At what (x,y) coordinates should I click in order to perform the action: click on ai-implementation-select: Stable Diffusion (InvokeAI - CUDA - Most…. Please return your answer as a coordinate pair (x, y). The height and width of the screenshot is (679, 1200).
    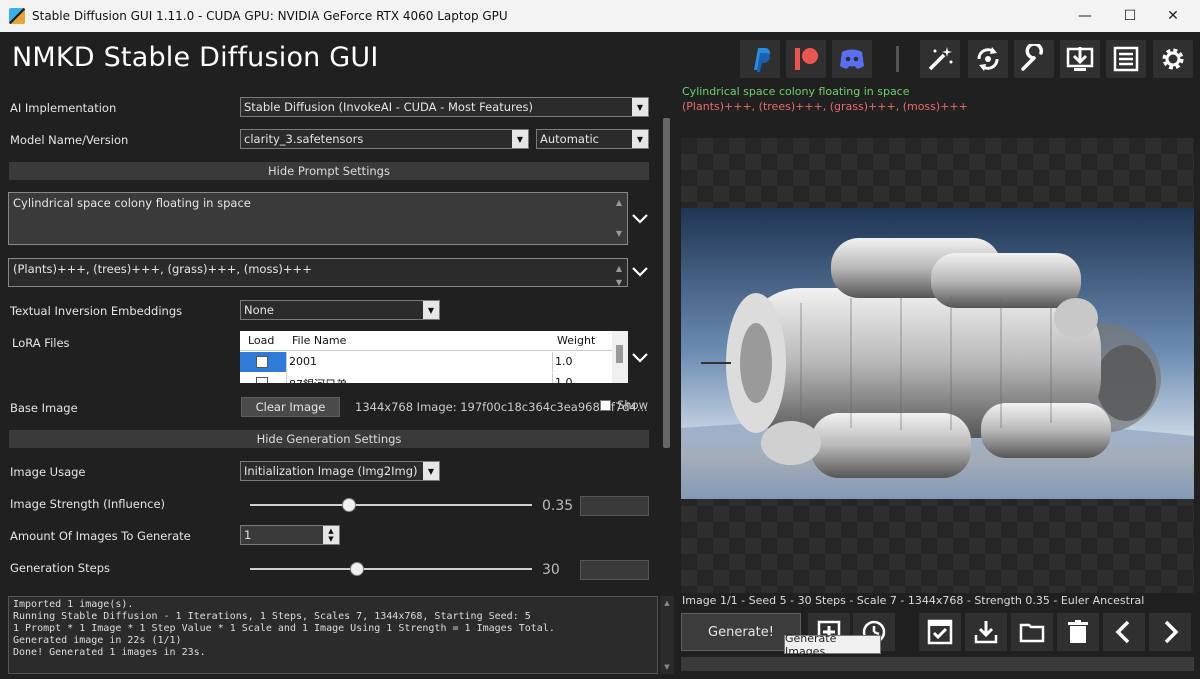
    Looking at the image, I should click on (444, 107).